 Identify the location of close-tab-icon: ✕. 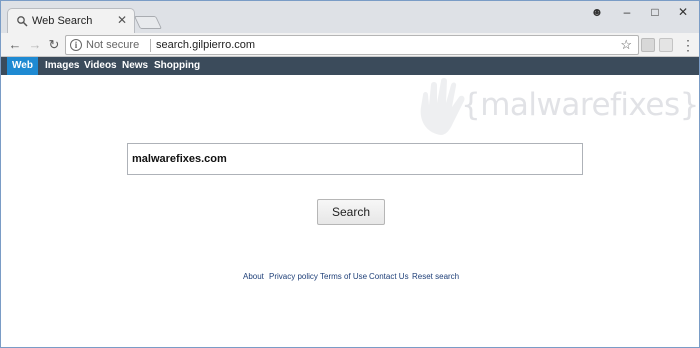
(122, 20).